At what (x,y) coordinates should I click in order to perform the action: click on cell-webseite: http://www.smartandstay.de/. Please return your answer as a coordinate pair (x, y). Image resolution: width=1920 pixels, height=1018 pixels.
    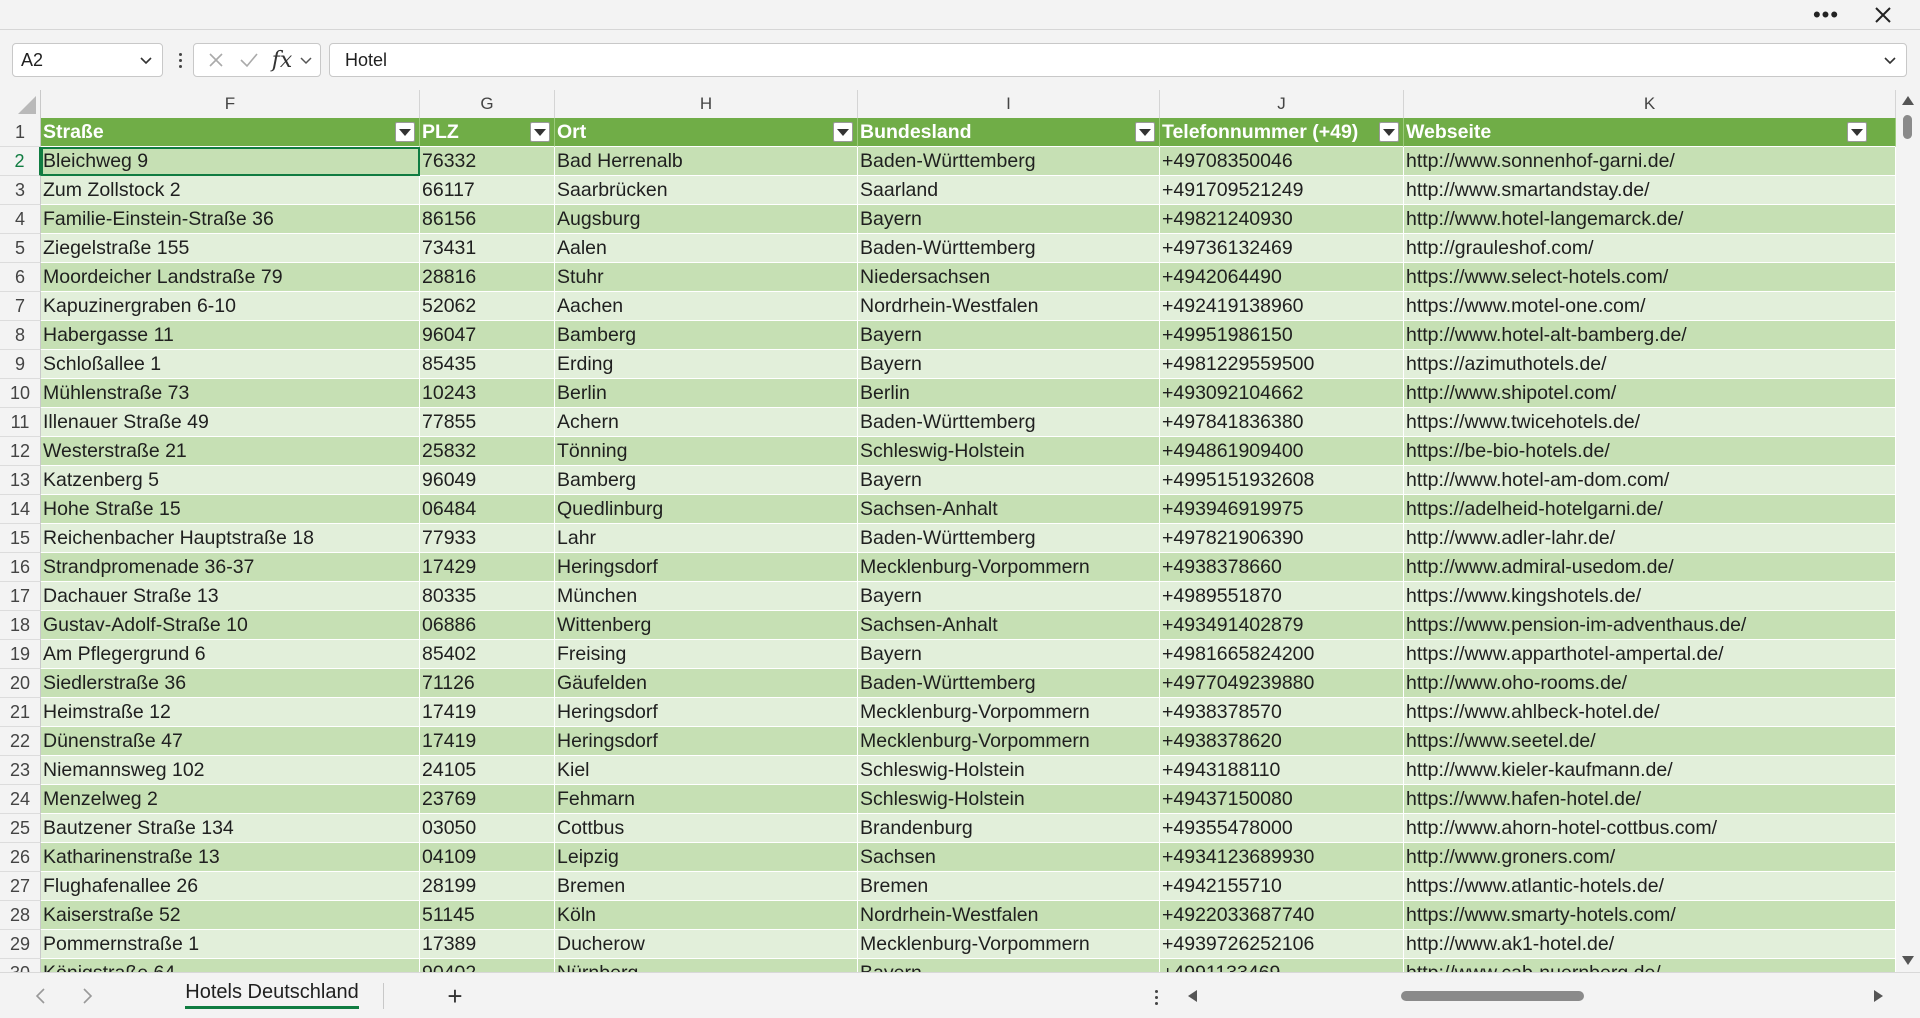
    Looking at the image, I should click on (1650, 190).